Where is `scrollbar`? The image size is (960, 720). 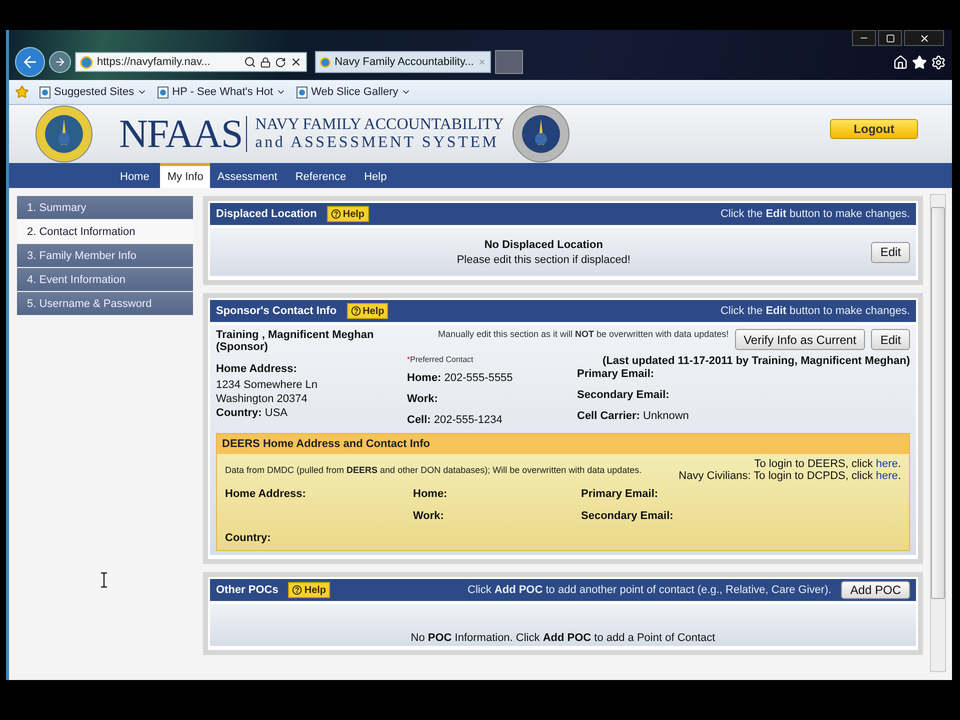
scrollbar is located at coordinates (938, 433).